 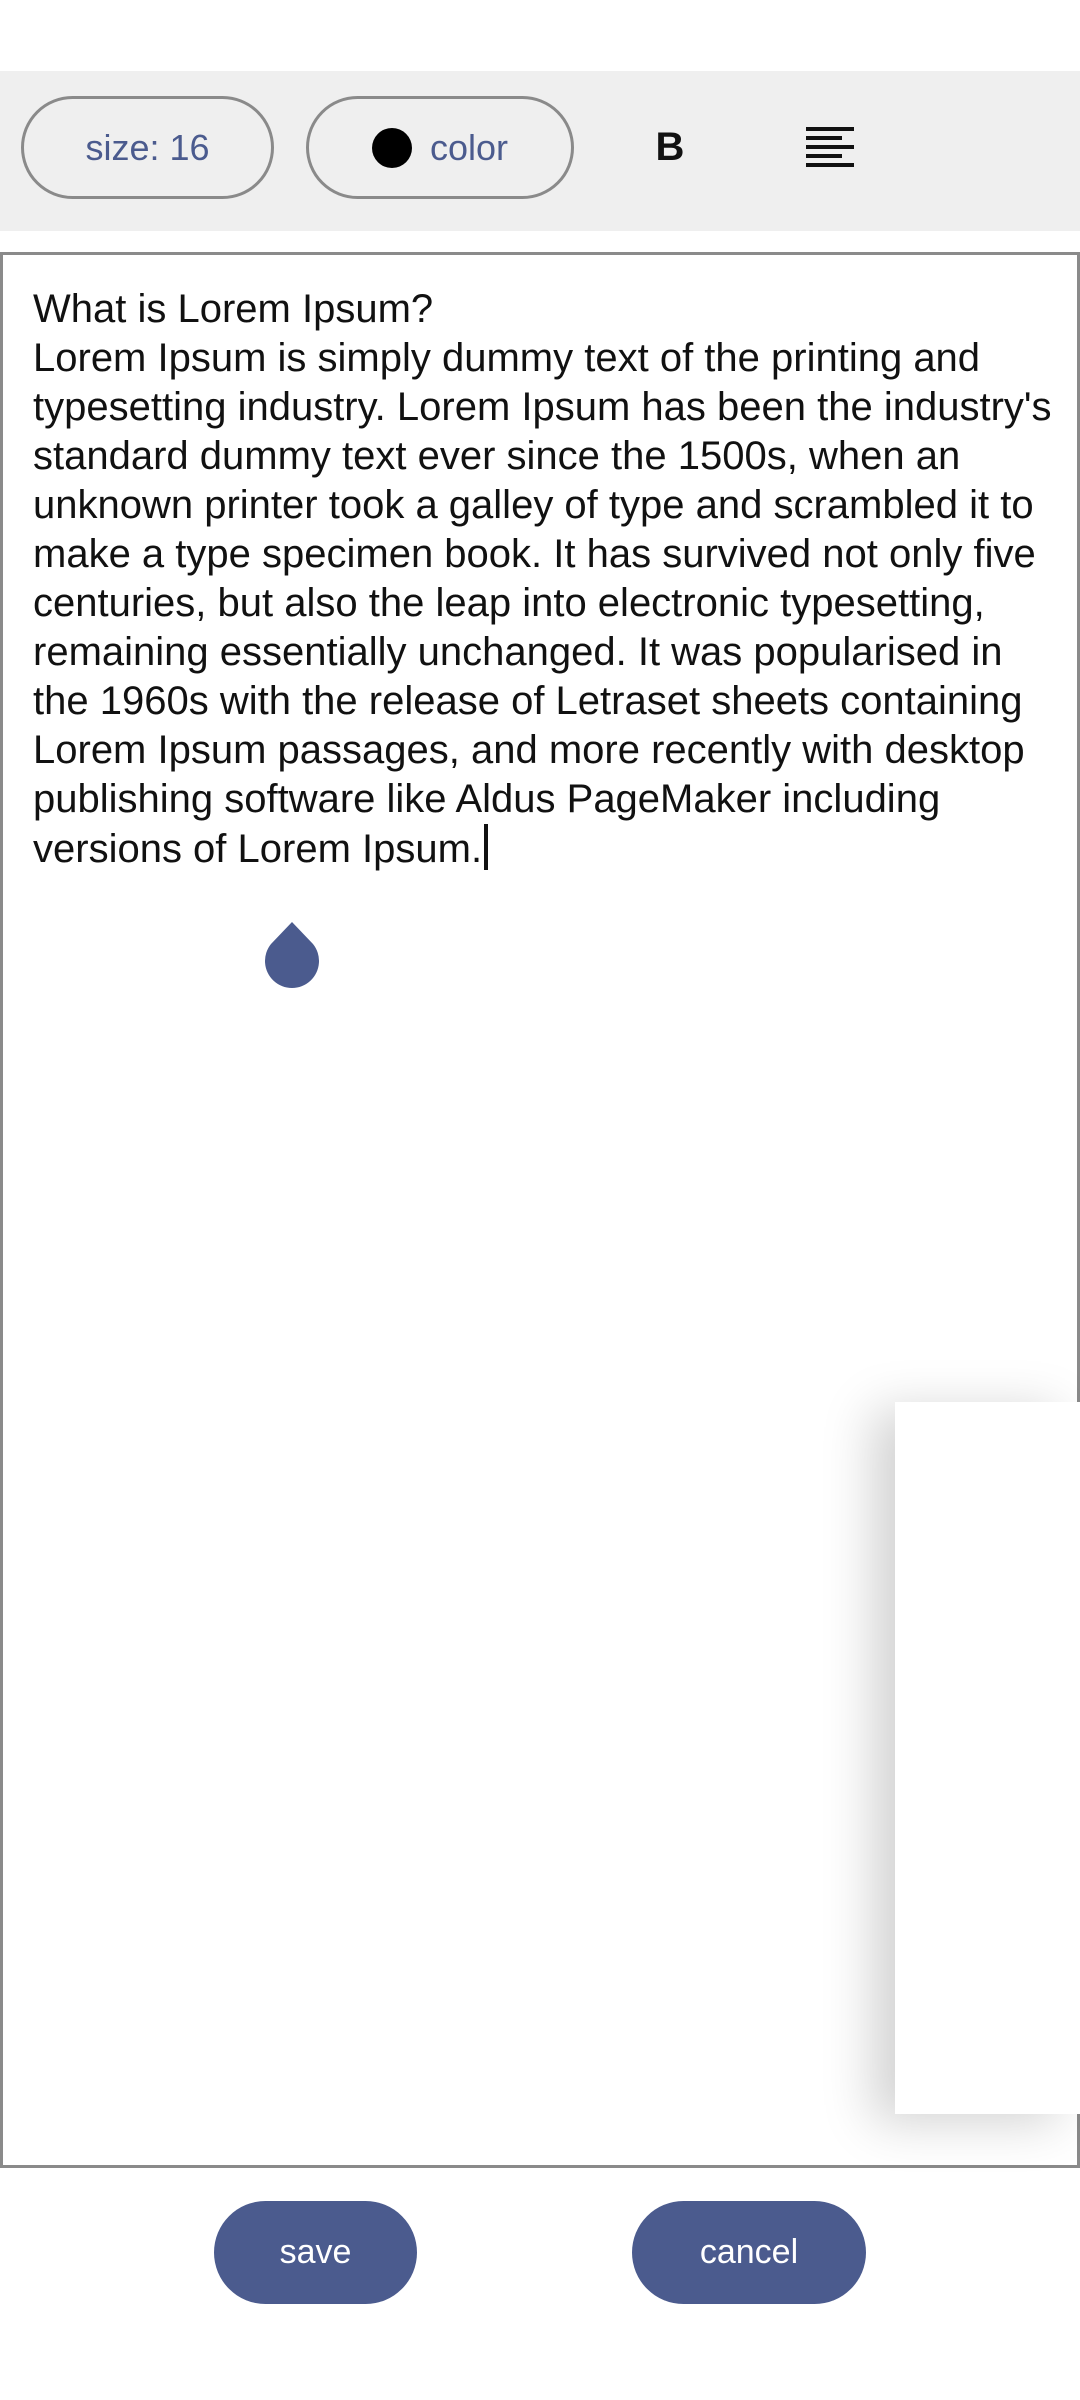 I want to click on text-color-button: color, so click(x=440, y=147).